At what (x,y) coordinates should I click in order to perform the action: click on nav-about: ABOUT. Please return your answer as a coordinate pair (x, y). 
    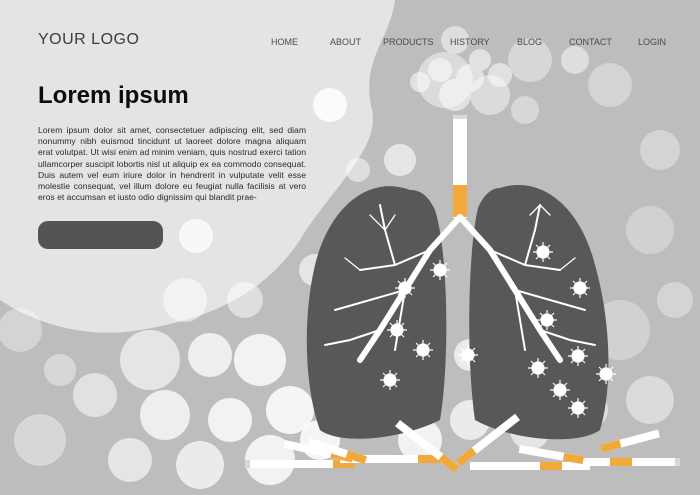
    Looking at the image, I should click on (345, 42).